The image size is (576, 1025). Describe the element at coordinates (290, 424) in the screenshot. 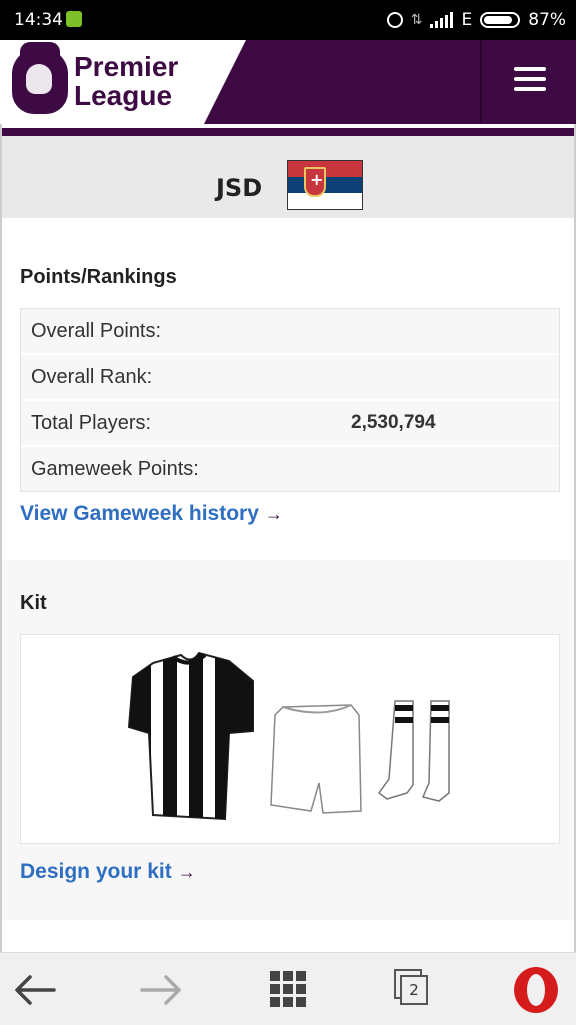

I see `table-row: Total Players: 2,530,794` at that location.